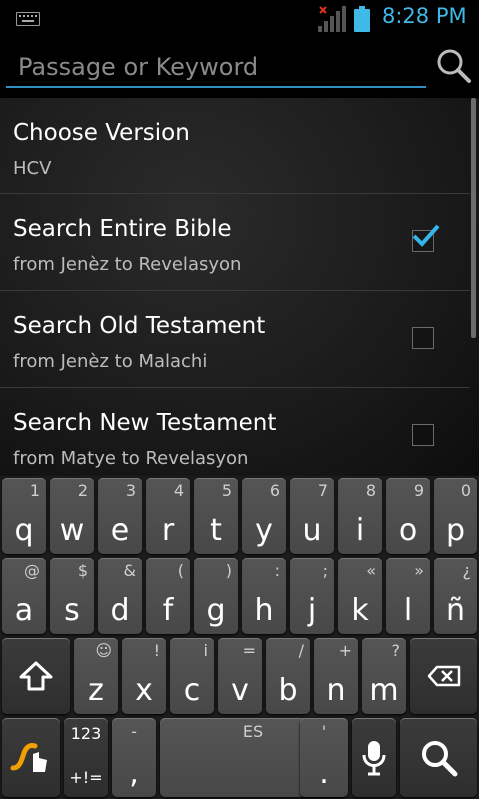 The height and width of the screenshot is (799, 479). I want to click on key-c: ic, so click(192, 676).